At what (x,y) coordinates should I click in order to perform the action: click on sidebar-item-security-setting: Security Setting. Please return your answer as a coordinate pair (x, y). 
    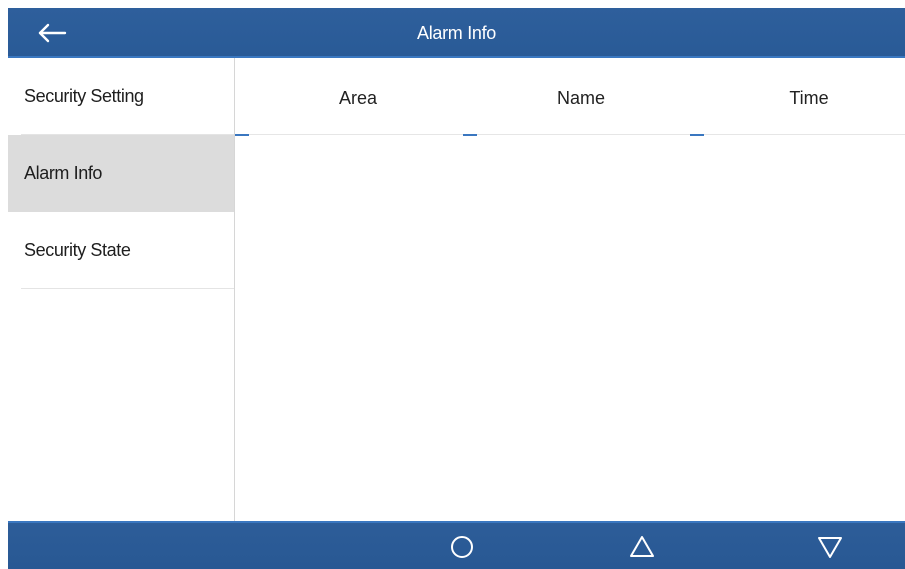
    Looking at the image, I should click on (127, 96).